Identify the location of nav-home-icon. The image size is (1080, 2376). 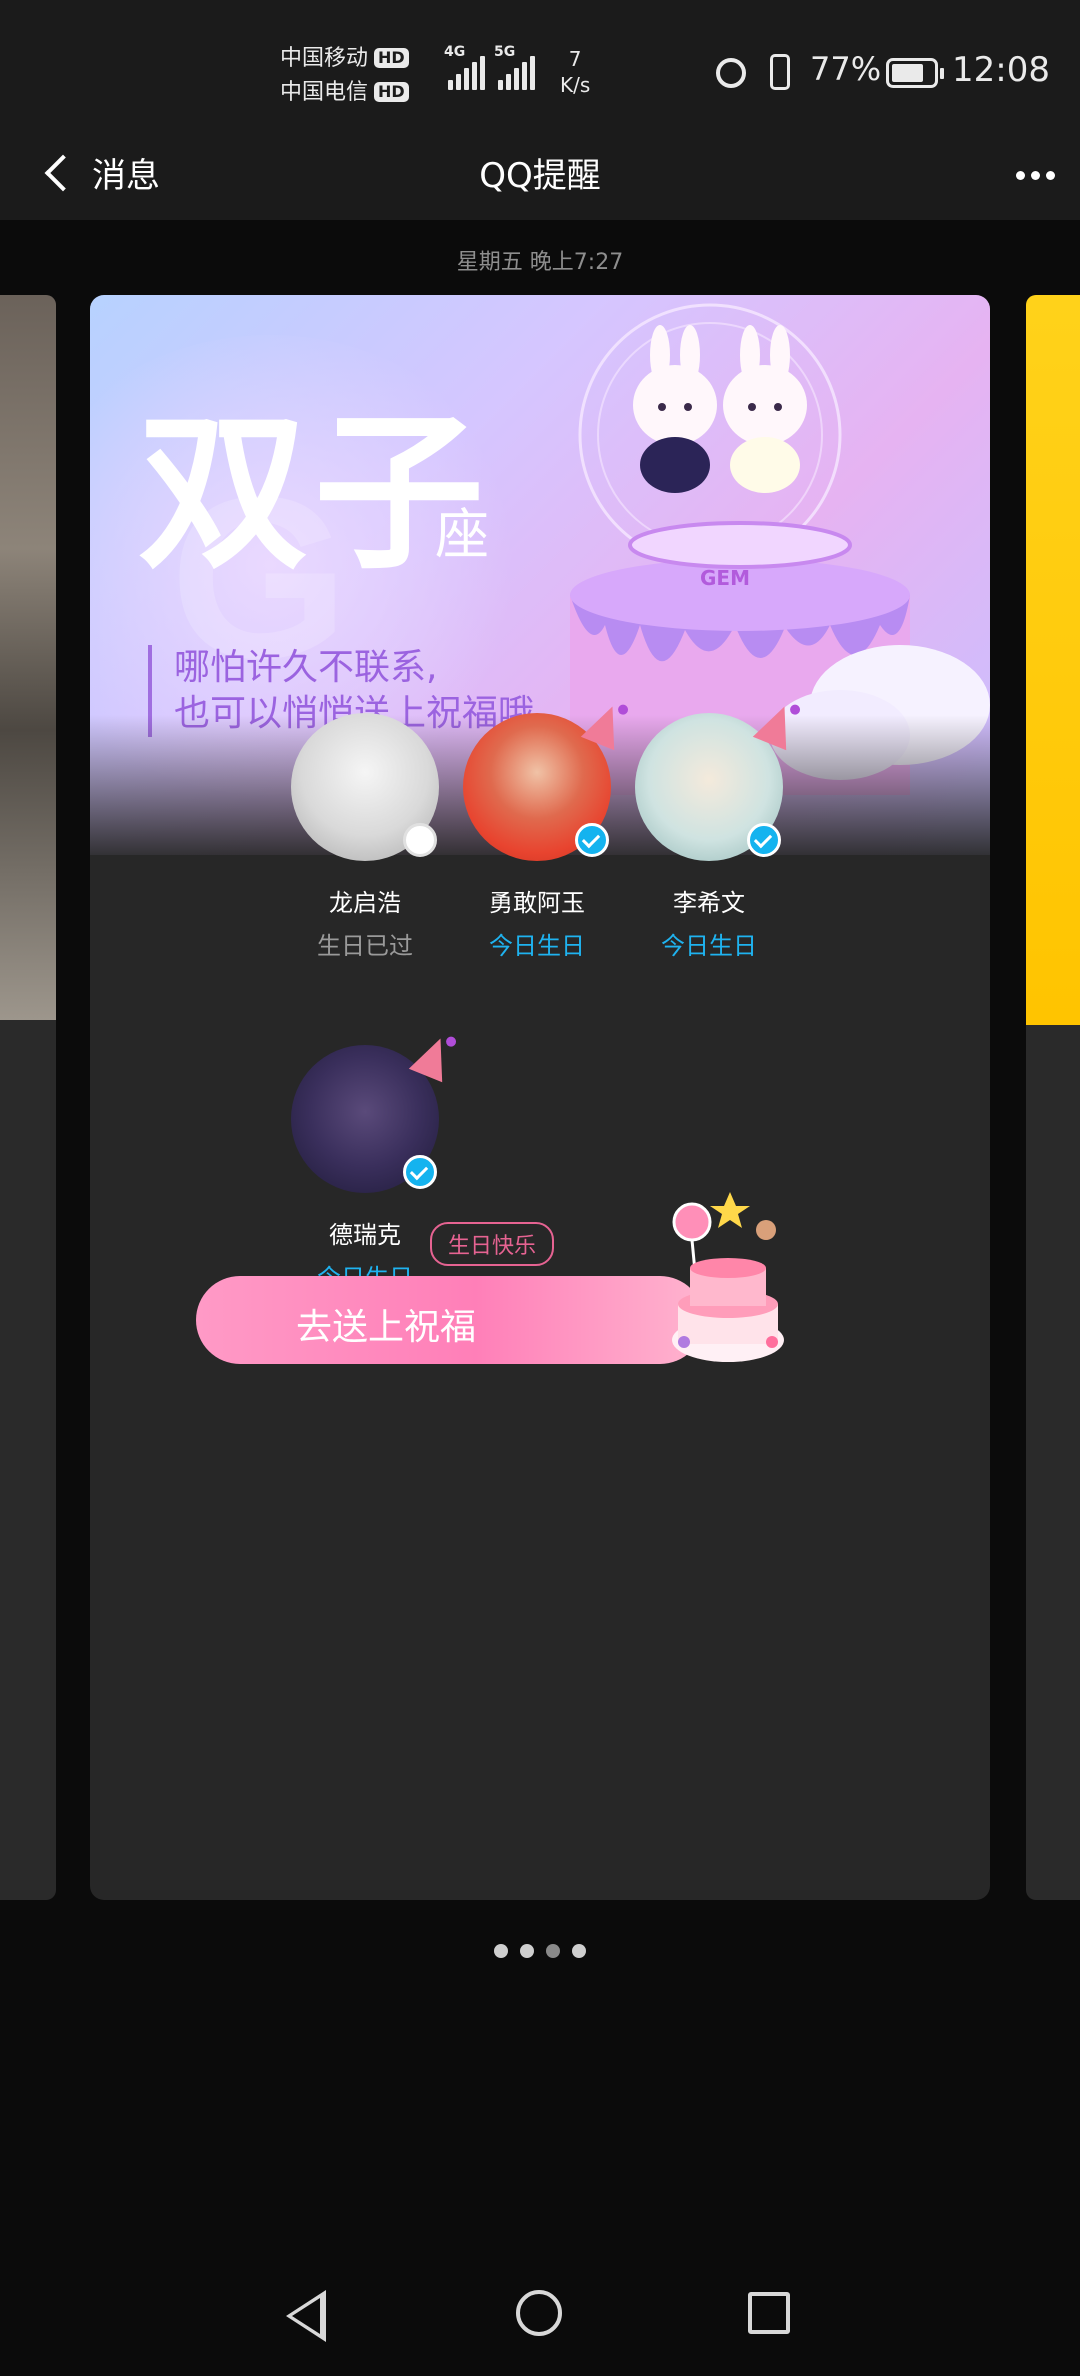
(539, 2313).